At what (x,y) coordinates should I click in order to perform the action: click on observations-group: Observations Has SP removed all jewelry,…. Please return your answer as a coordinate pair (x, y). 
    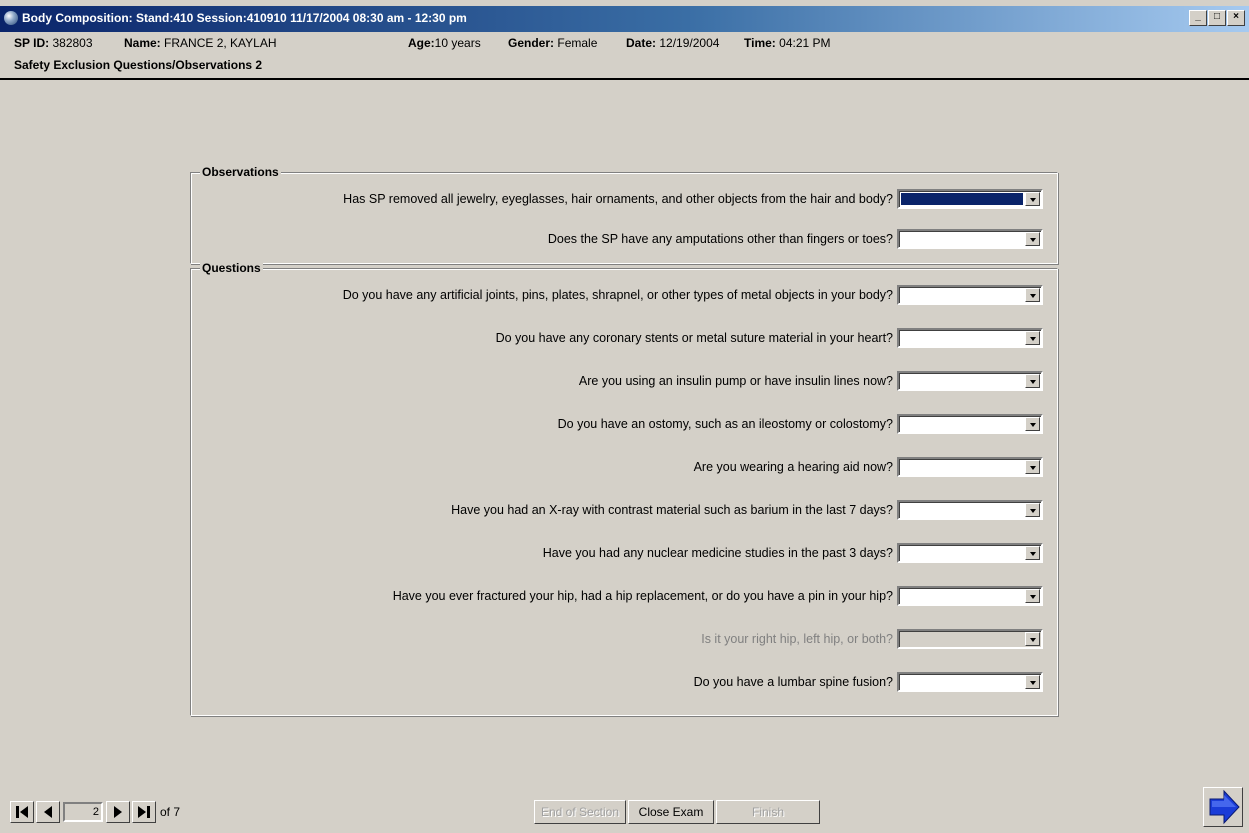
    Looking at the image, I should click on (624, 214).